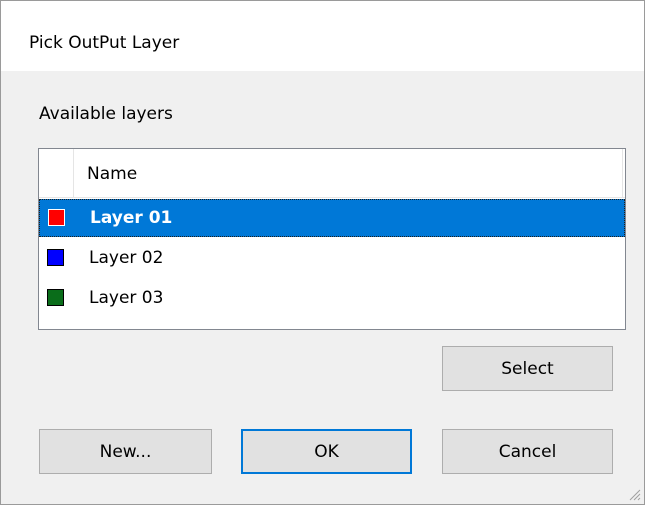 The height and width of the screenshot is (505, 645). I want to click on header-column-divider, so click(622, 173).